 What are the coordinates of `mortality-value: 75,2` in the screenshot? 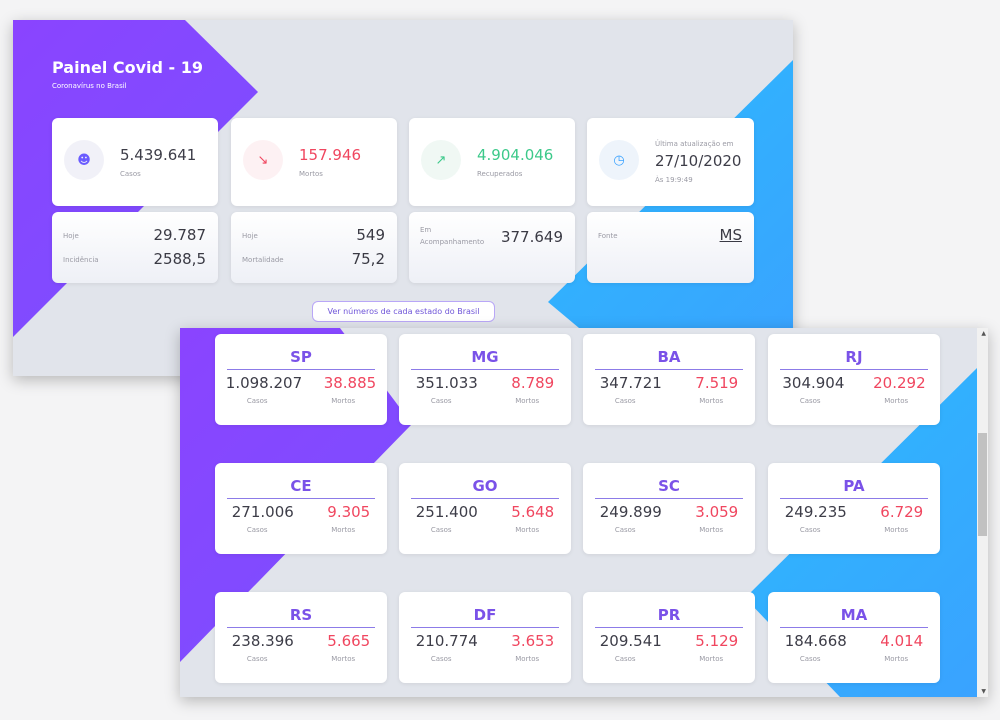 It's located at (368, 259).